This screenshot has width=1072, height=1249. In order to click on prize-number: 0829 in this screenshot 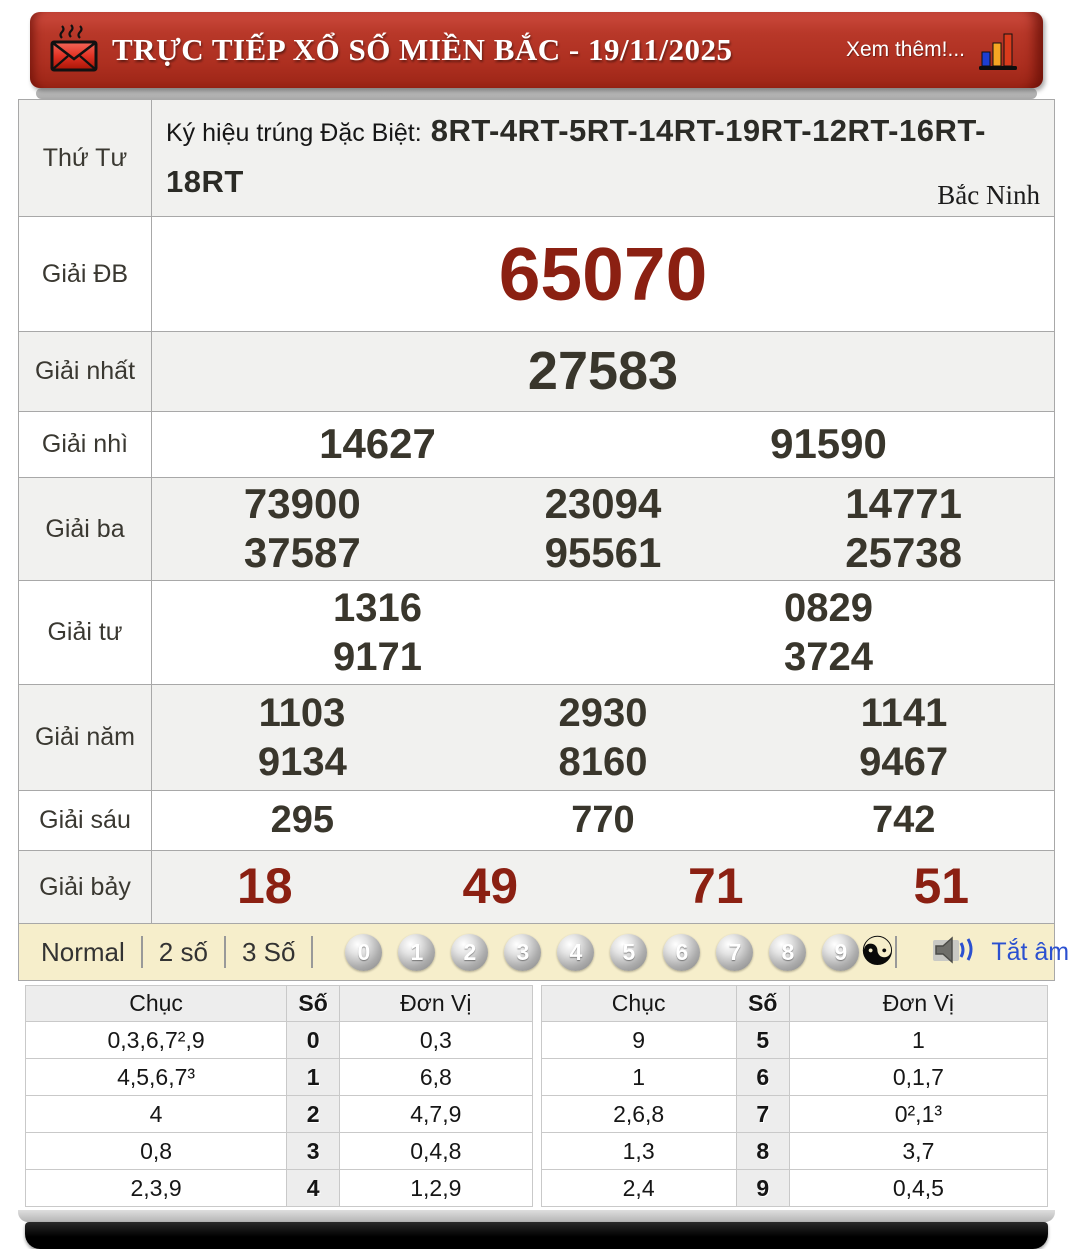, I will do `click(828, 608)`.